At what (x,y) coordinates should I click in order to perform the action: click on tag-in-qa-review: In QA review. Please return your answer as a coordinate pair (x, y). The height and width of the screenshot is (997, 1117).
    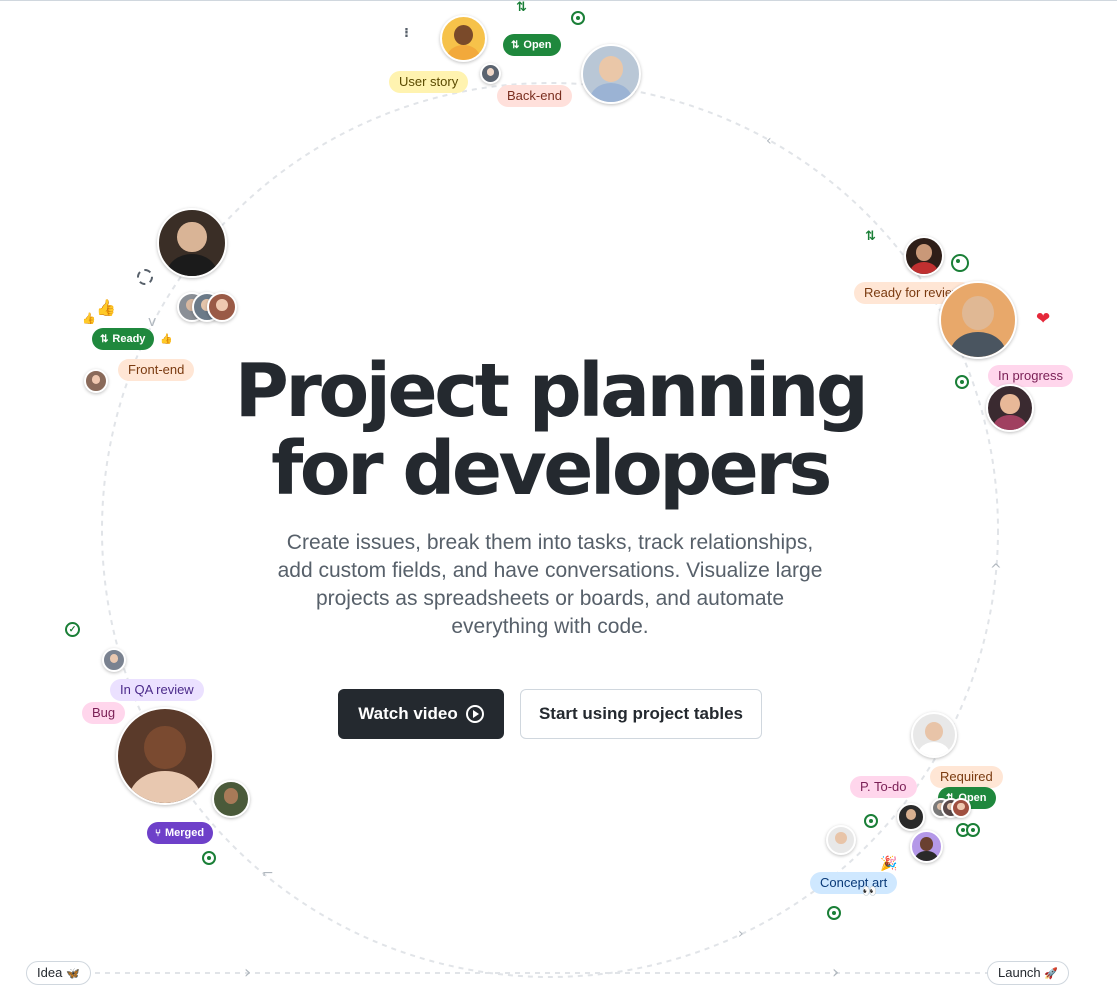
    Looking at the image, I should click on (157, 690).